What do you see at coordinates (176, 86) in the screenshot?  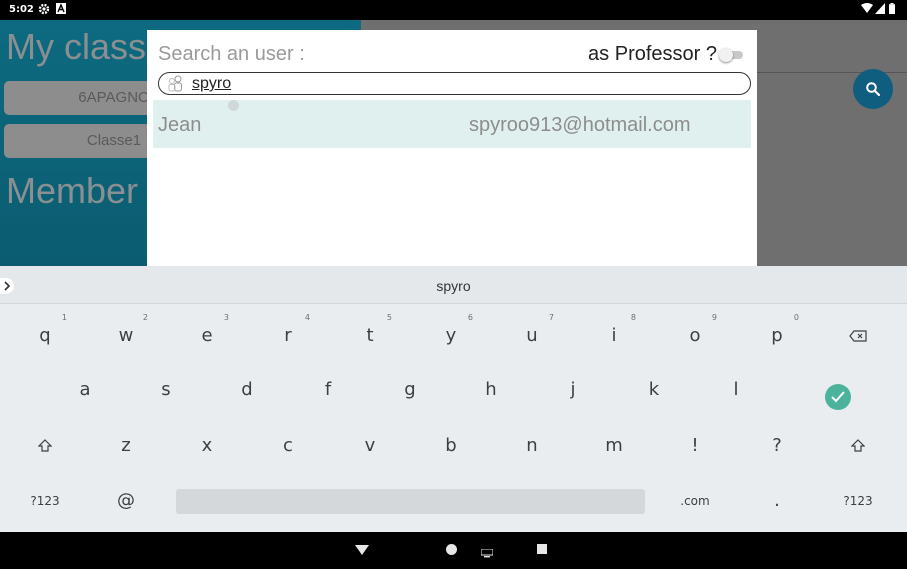 I see `users-icon` at bounding box center [176, 86].